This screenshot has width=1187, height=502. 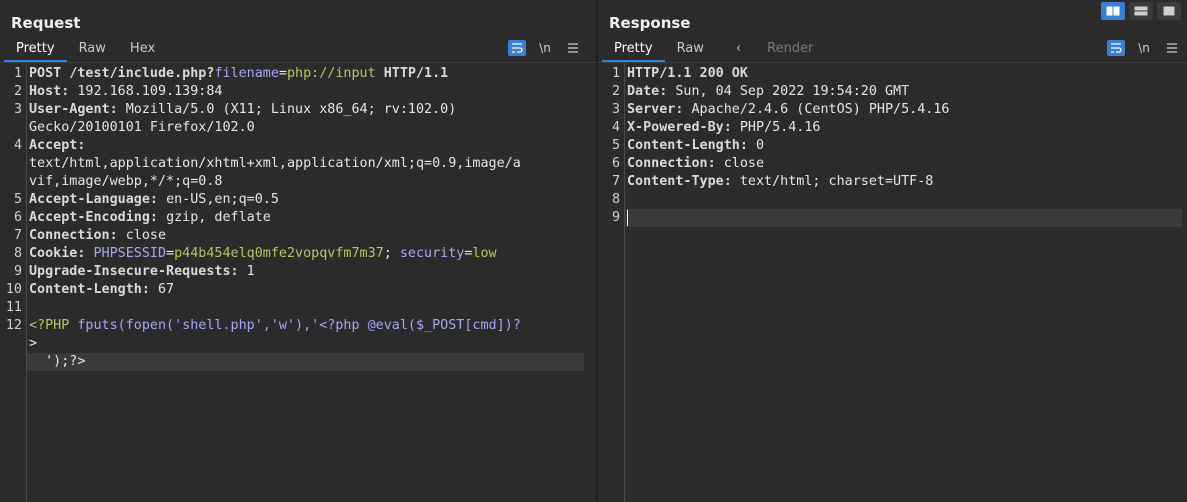 What do you see at coordinates (901, 128) in the screenshot?
I see `code-line: X-Powered-By: PHP/5.4.16` at bounding box center [901, 128].